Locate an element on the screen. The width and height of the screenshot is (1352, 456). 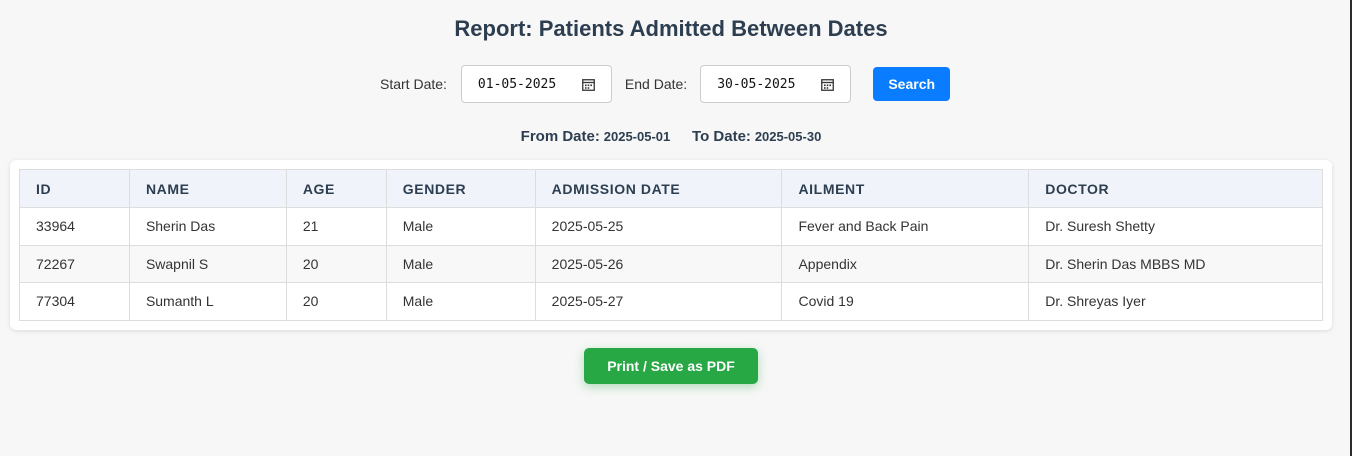
to-date-label: To Date: is located at coordinates (721, 136).